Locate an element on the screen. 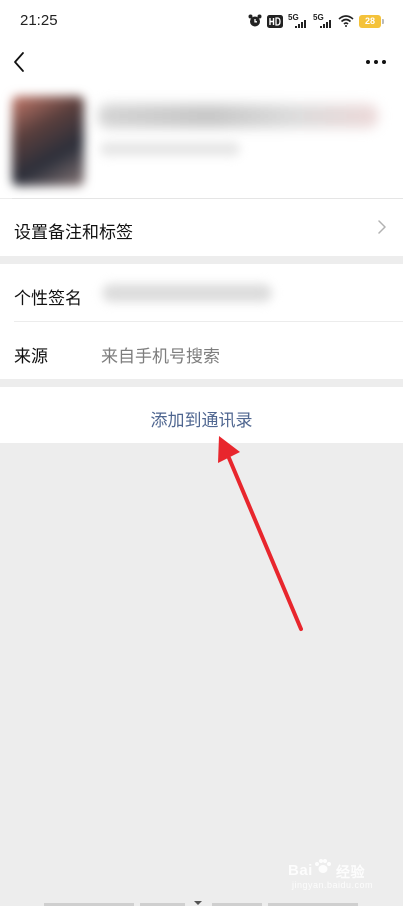  back-button is located at coordinates (20, 62).